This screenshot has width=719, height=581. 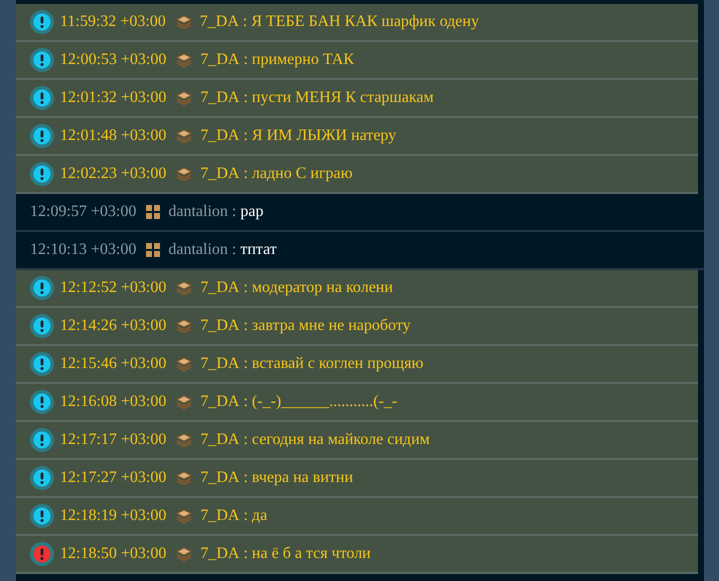 I want to click on message-text: пусти МЕНЯ К старшакам, so click(x=343, y=98).